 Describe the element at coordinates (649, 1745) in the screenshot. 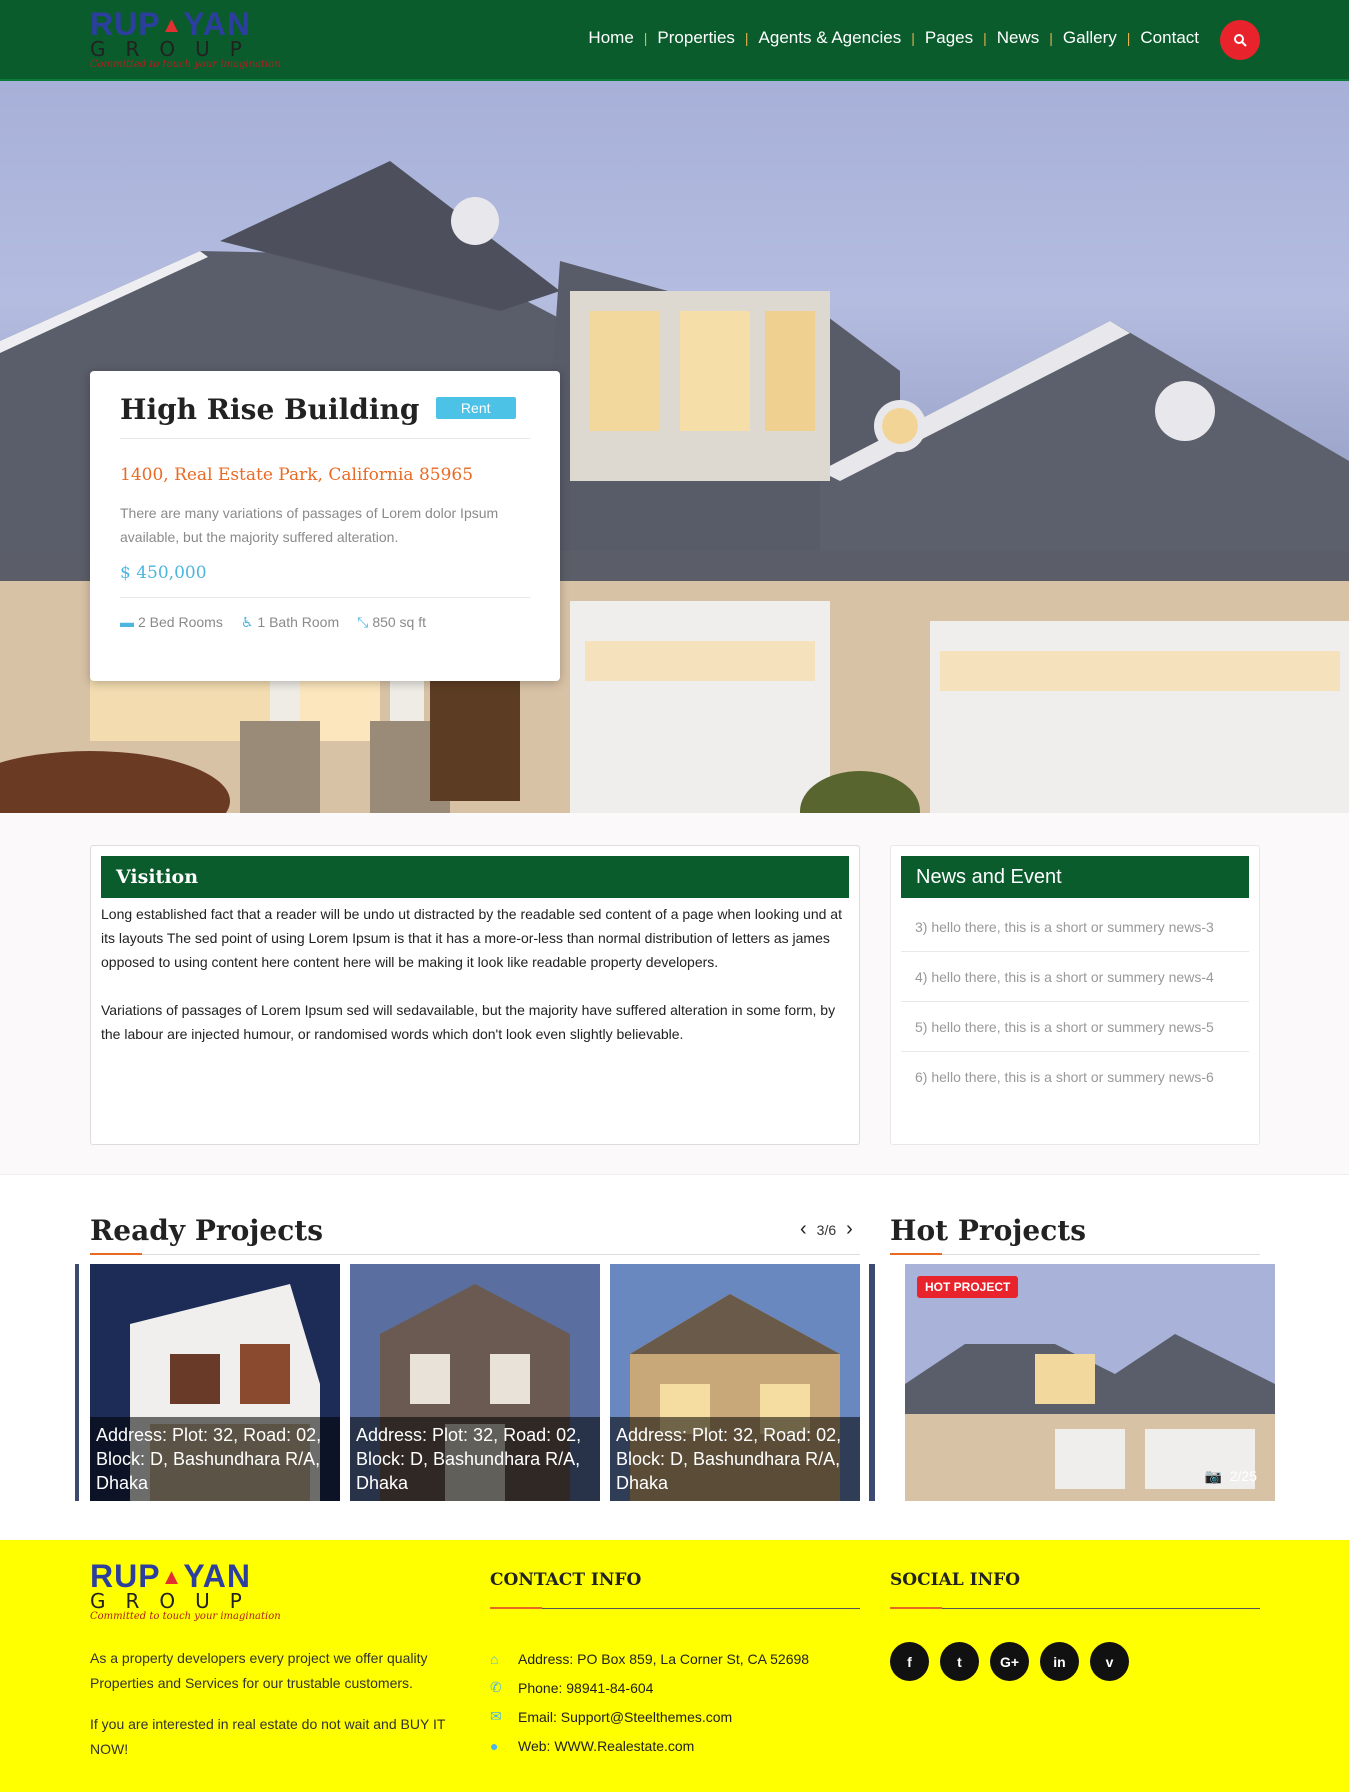

I see `contact-web: ● Web: WWW.Realestate.com` at that location.